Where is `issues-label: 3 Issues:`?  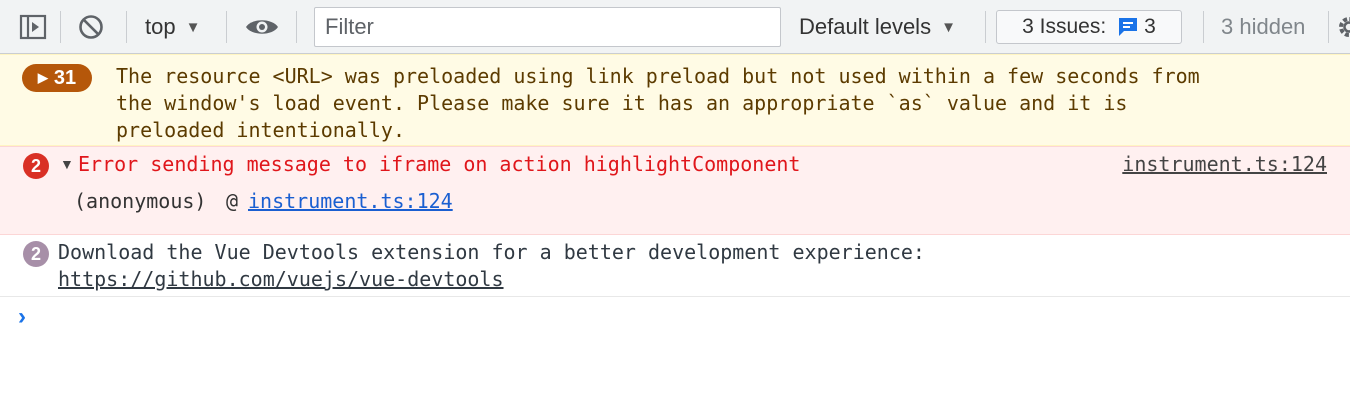 issues-label: 3 Issues: is located at coordinates (1064, 26).